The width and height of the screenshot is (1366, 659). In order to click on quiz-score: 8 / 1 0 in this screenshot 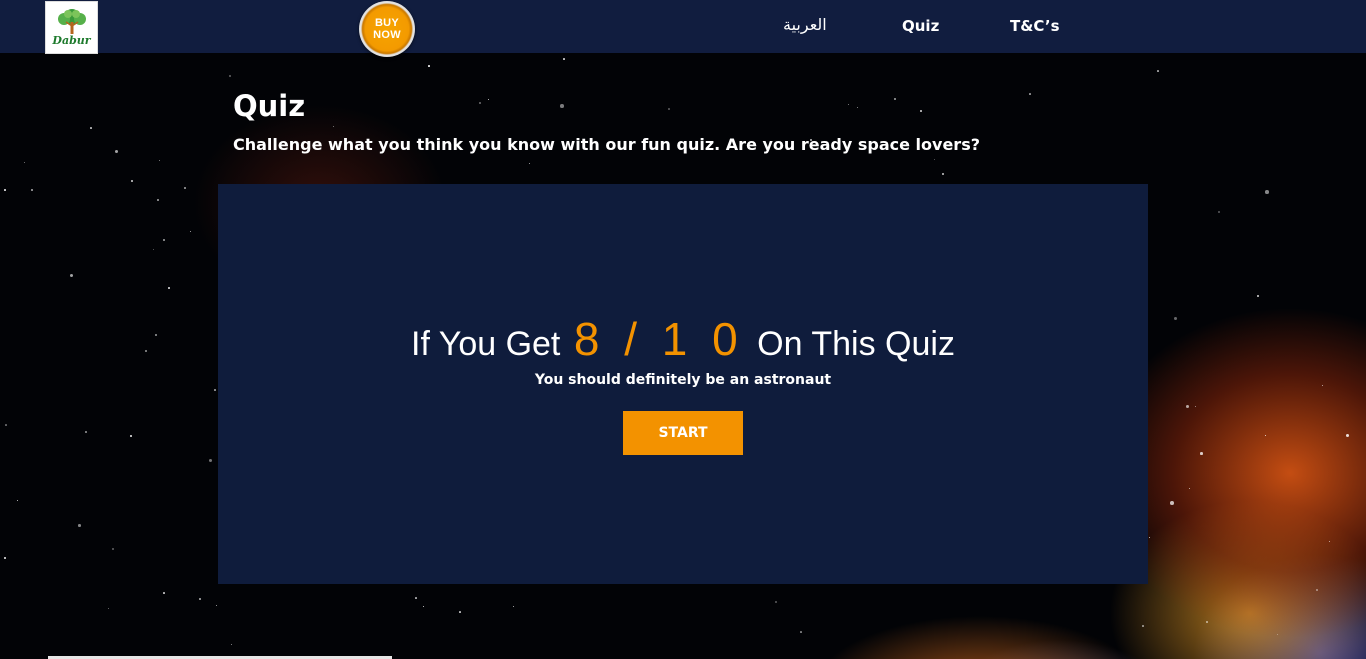, I will do `click(658, 339)`.